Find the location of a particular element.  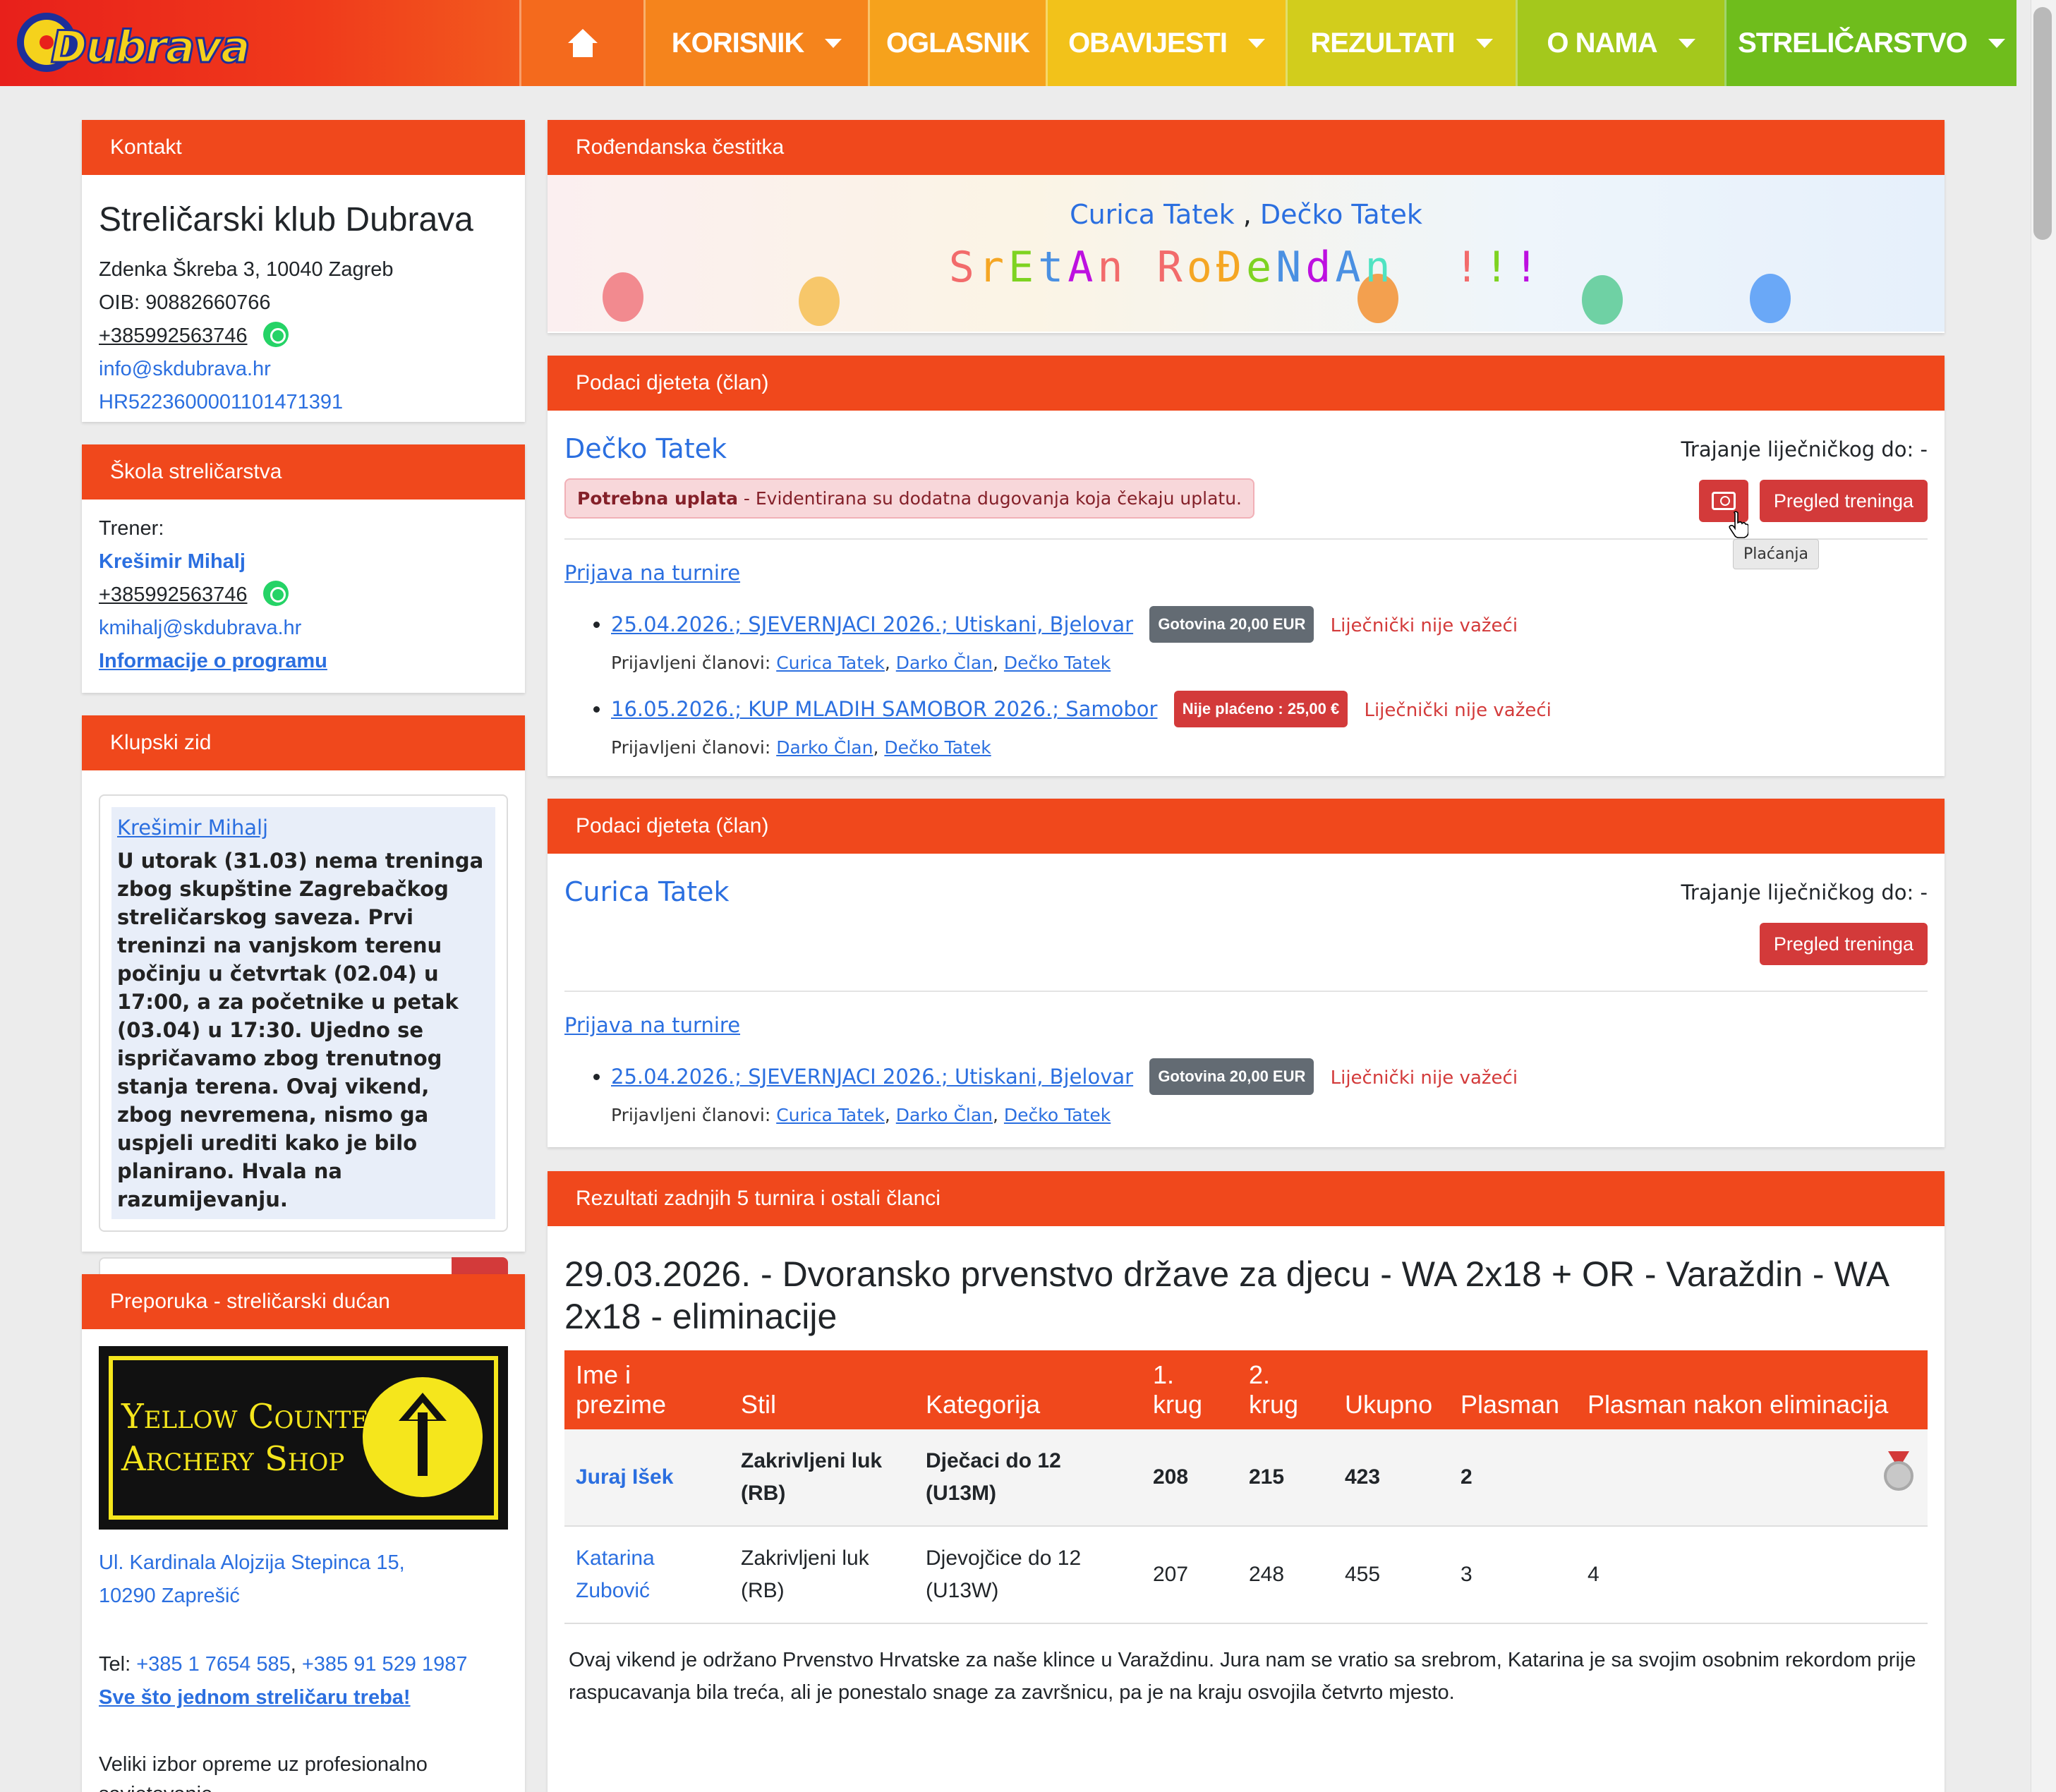

greeting-letter: E is located at coordinates (1024, 267).